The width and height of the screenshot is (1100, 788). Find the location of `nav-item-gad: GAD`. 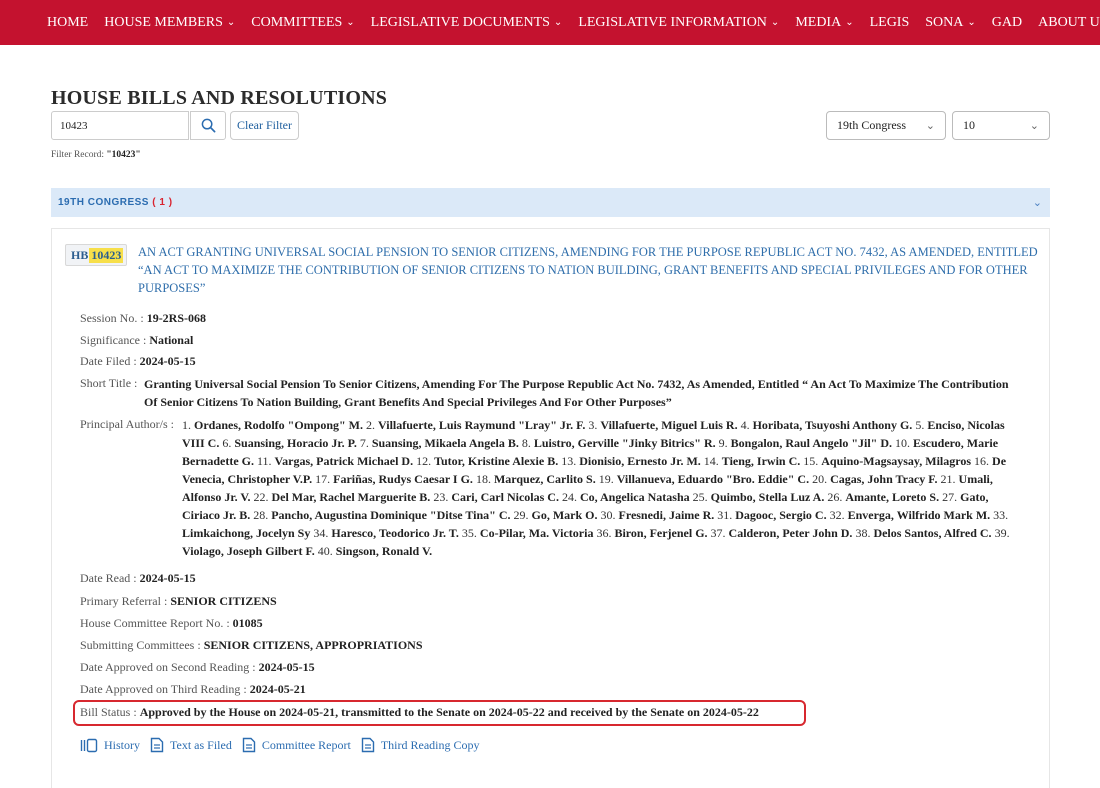

nav-item-gad: GAD is located at coordinates (1007, 23).